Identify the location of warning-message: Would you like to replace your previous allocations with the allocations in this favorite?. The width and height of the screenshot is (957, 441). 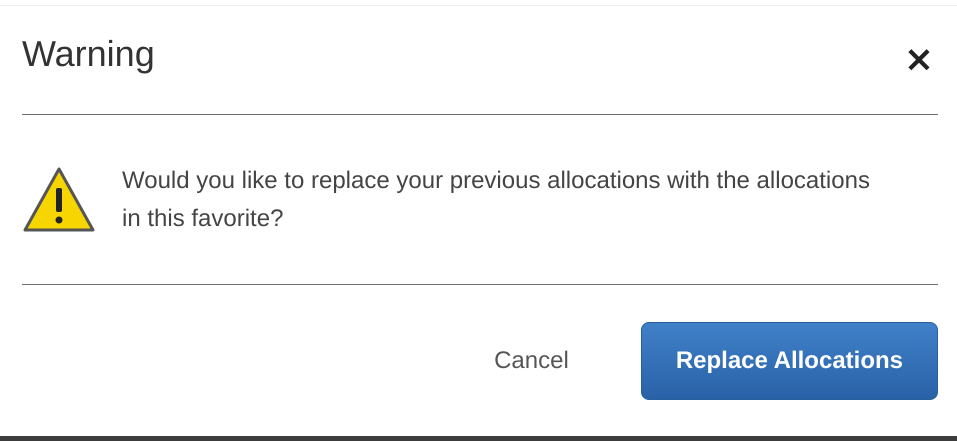
(496, 200).